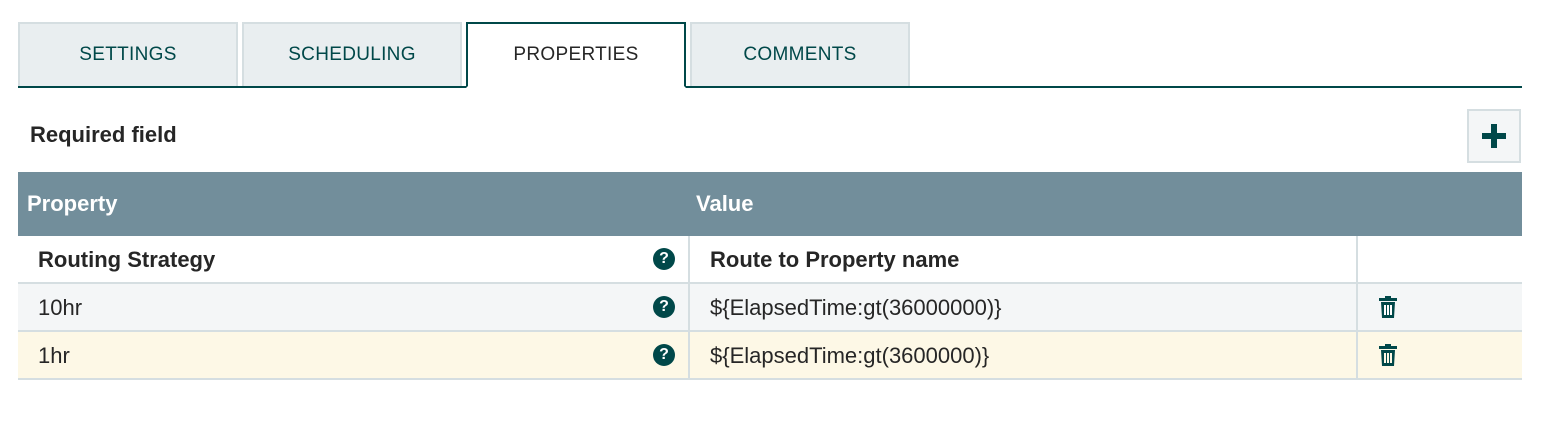 The width and height of the screenshot is (1542, 424). I want to click on column-header-value: Value, so click(725, 203).